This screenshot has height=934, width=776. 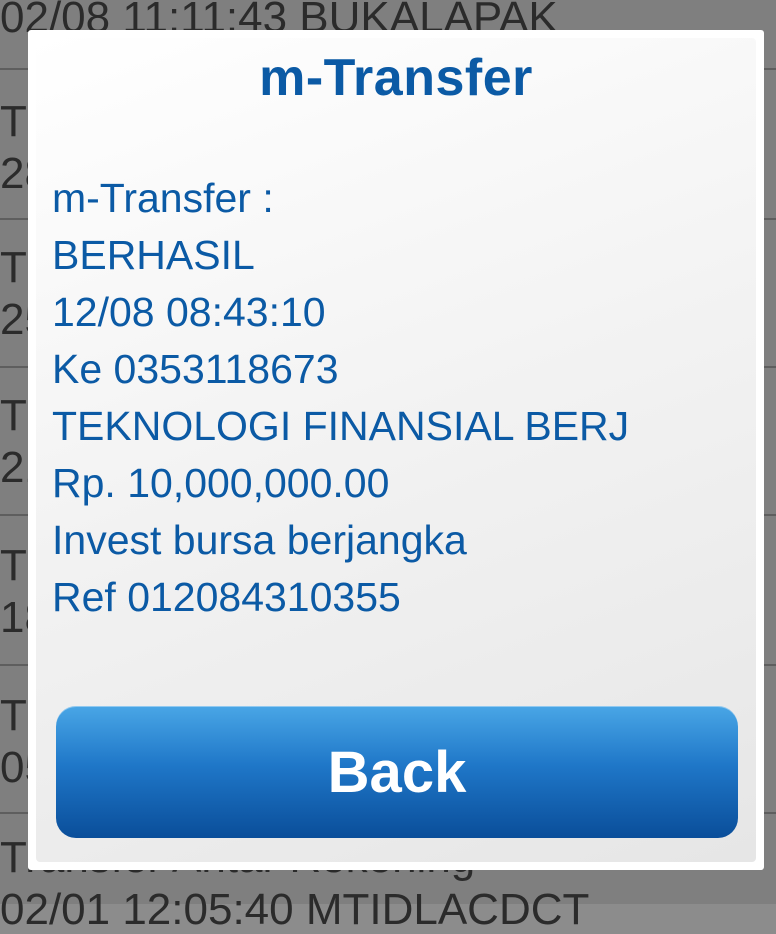 What do you see at coordinates (226, 597) in the screenshot?
I see `reference-number: Ref 012084310355` at bounding box center [226, 597].